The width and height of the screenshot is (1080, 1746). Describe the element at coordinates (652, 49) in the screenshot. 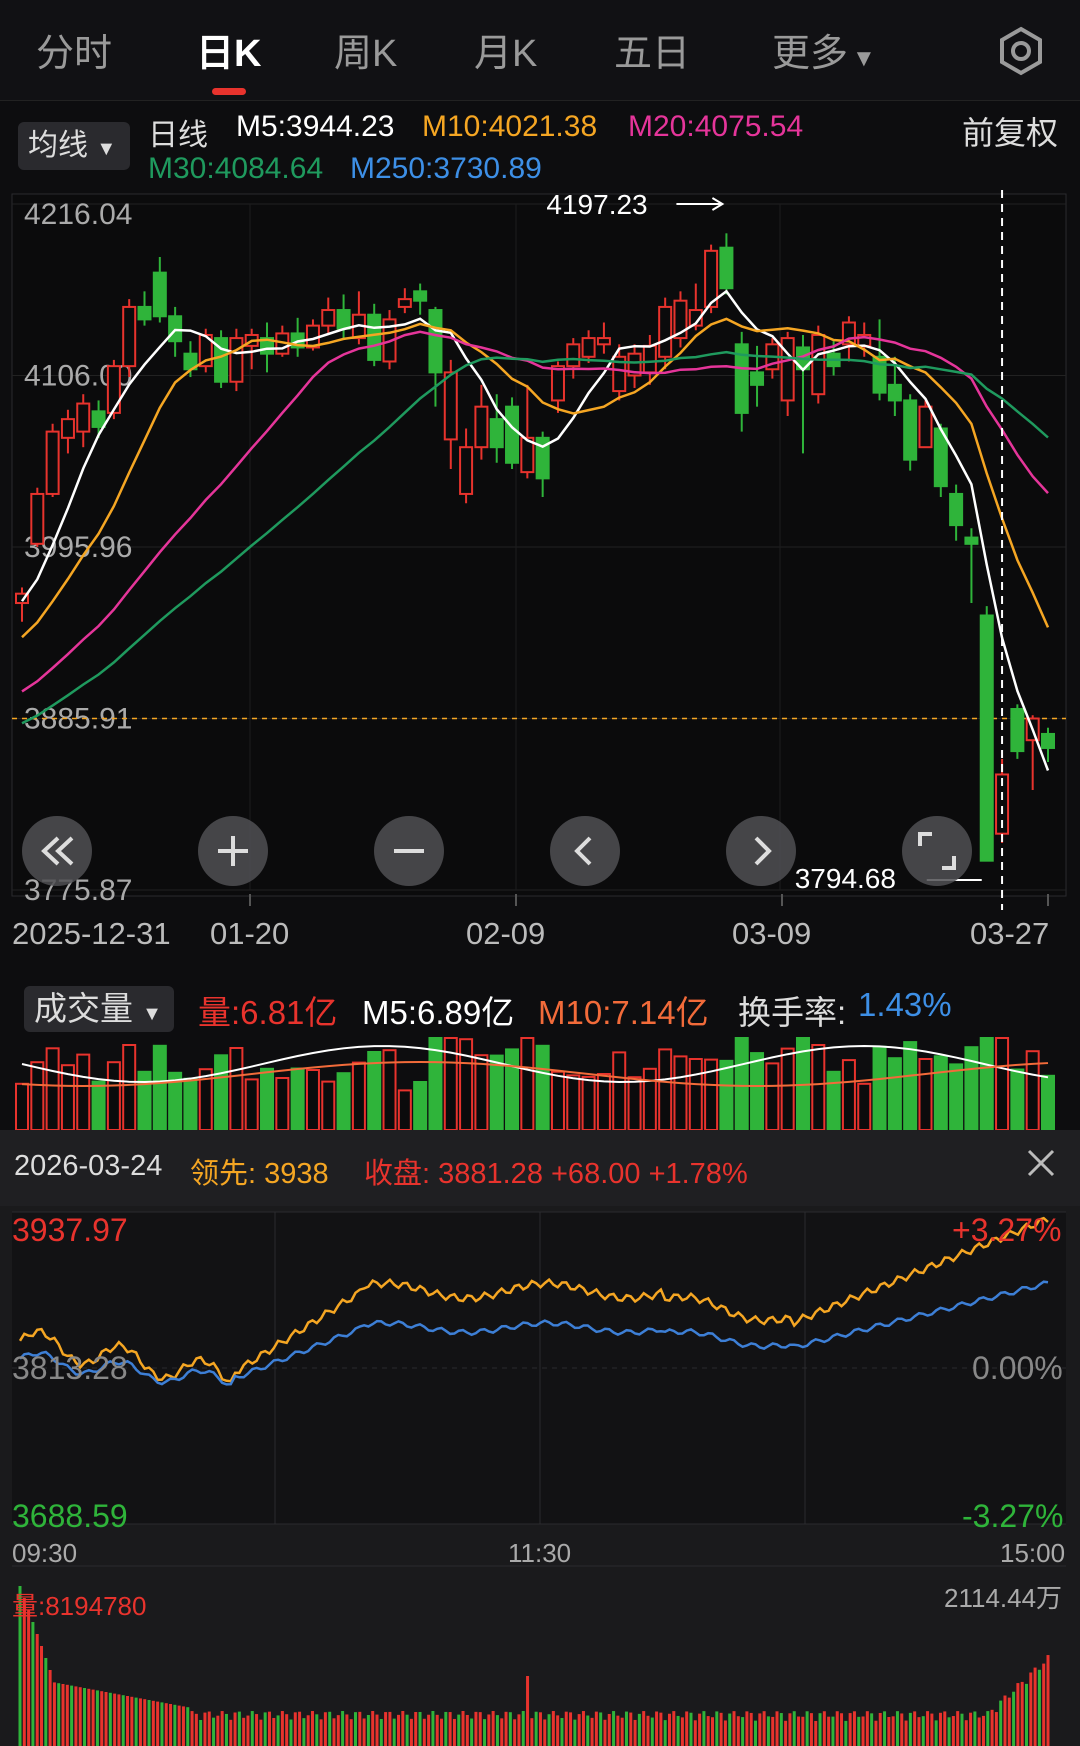

I see `tab-five-day: 五日` at that location.